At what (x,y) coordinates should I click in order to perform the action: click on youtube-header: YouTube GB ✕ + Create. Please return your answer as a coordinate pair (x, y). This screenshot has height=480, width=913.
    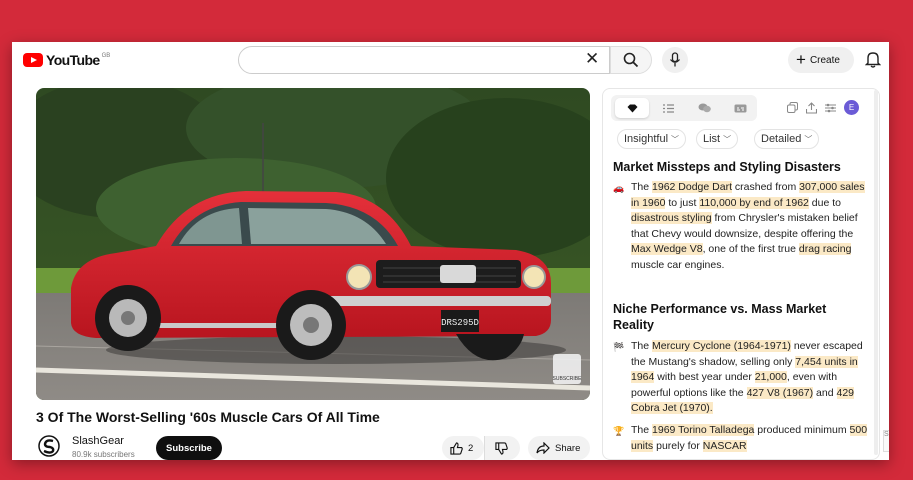
    Looking at the image, I should click on (450, 60).